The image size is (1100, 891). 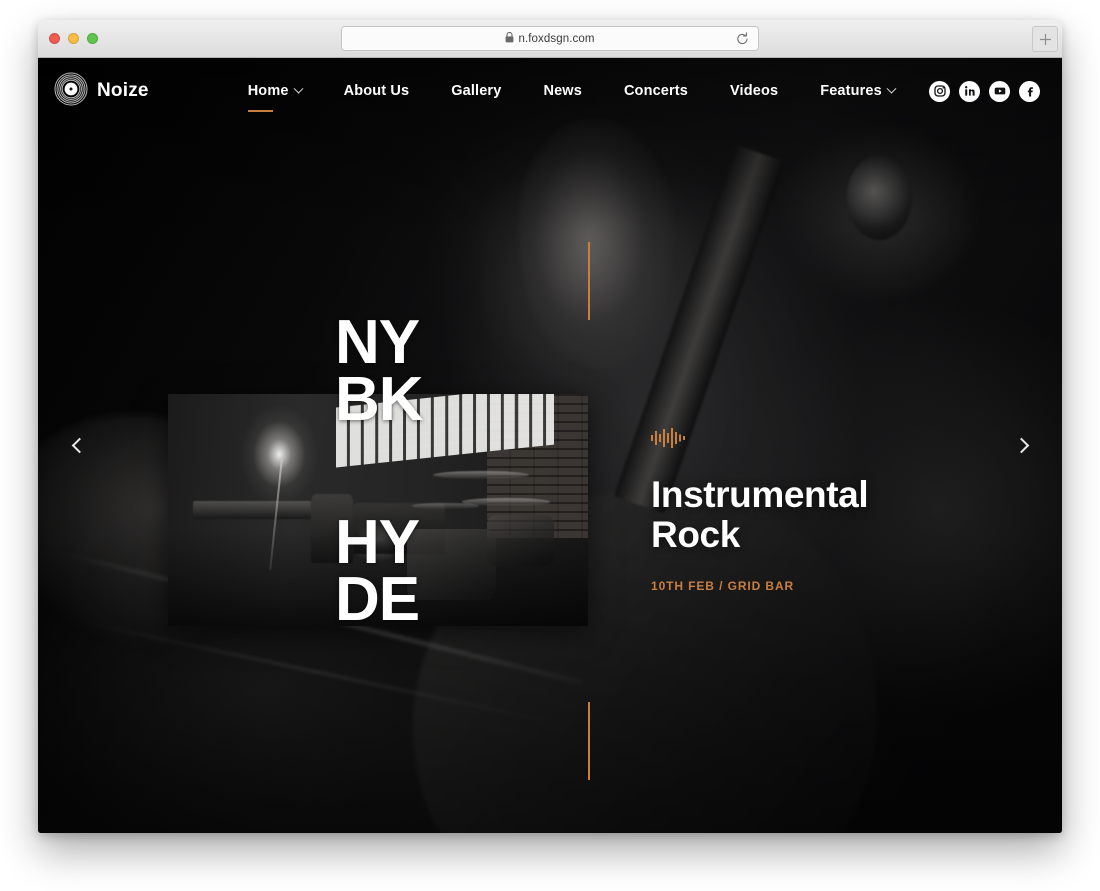 What do you see at coordinates (742, 41) in the screenshot?
I see `reload-icon` at bounding box center [742, 41].